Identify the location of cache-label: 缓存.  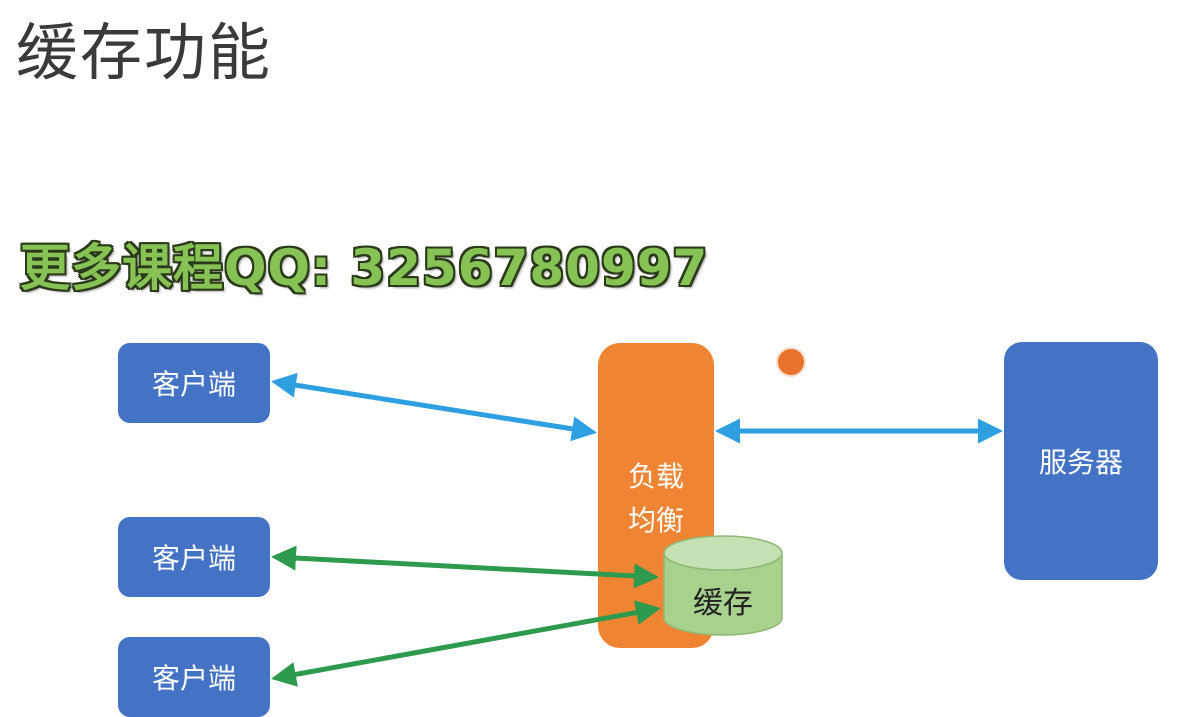
(723, 603).